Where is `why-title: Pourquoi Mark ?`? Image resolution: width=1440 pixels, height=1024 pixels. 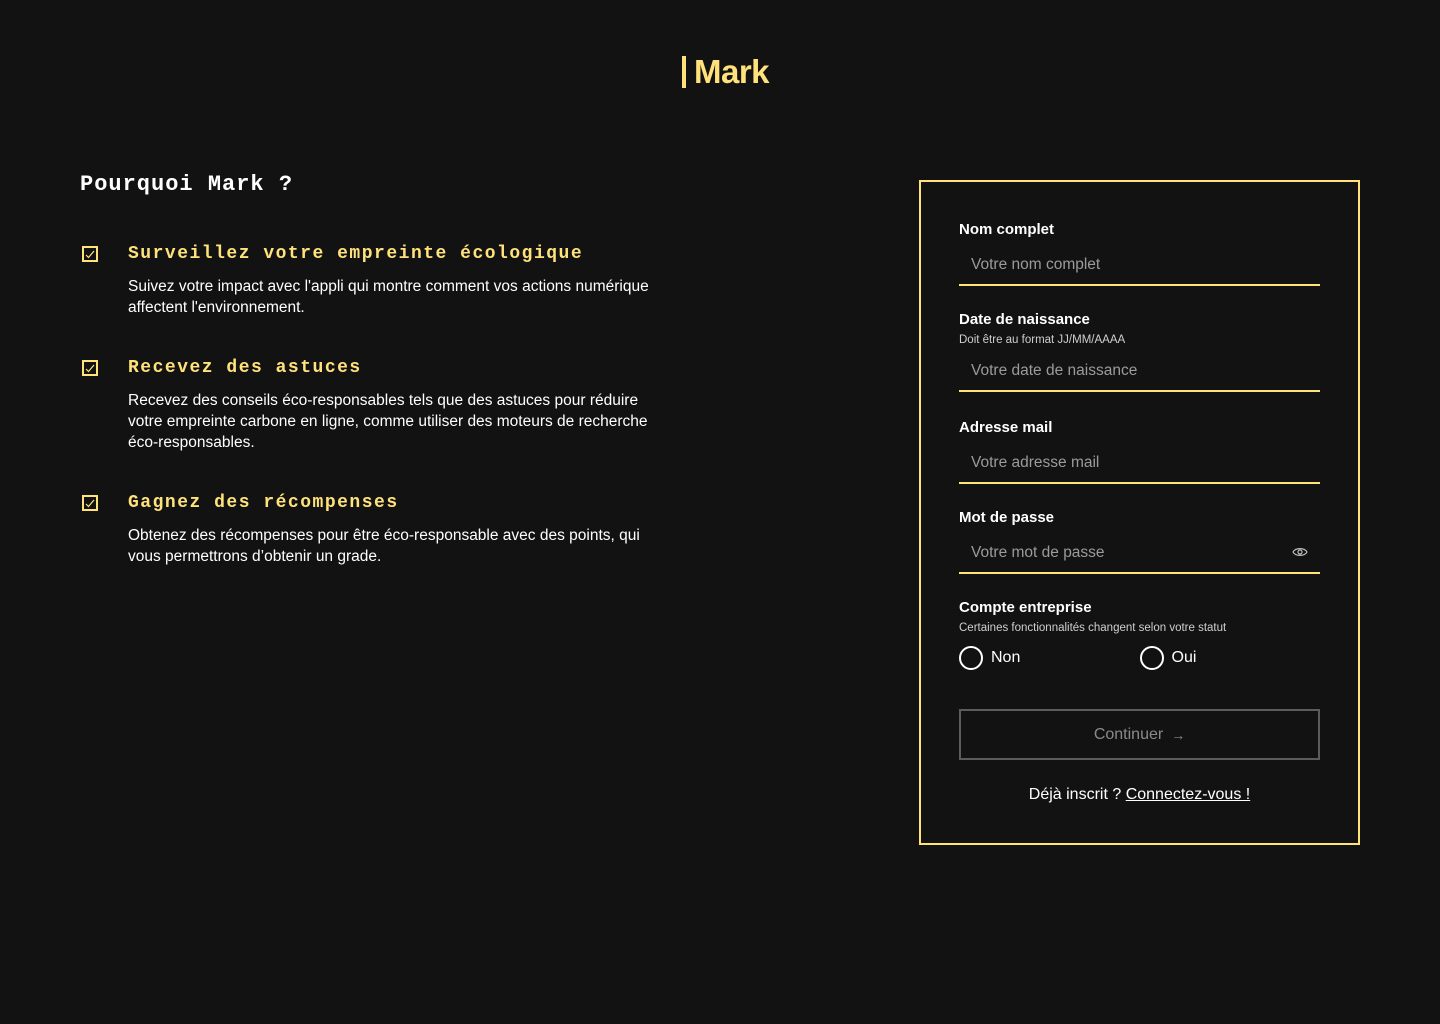
why-title: Pourquoi Mark ? is located at coordinates (187, 184).